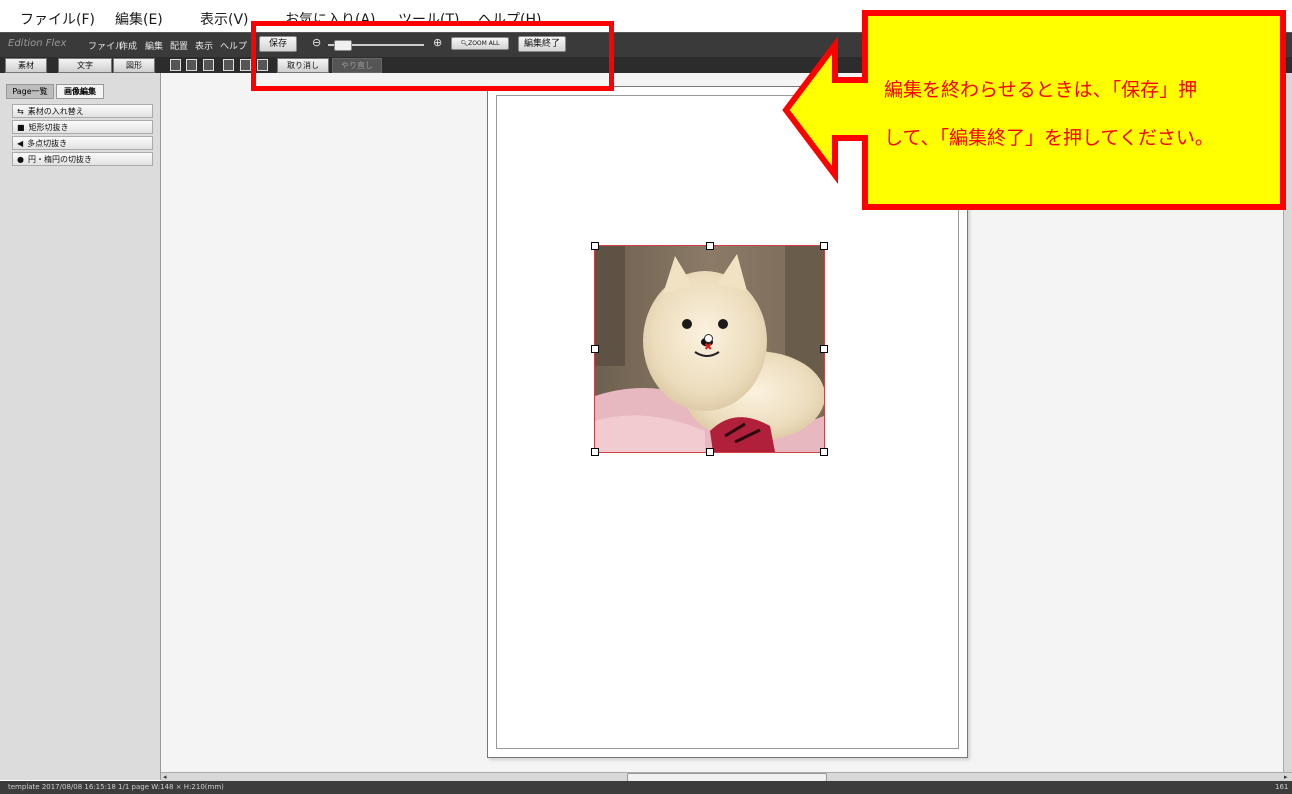 The height and width of the screenshot is (794, 1292). What do you see at coordinates (175, 65) in the screenshot?
I see `page-icon` at bounding box center [175, 65].